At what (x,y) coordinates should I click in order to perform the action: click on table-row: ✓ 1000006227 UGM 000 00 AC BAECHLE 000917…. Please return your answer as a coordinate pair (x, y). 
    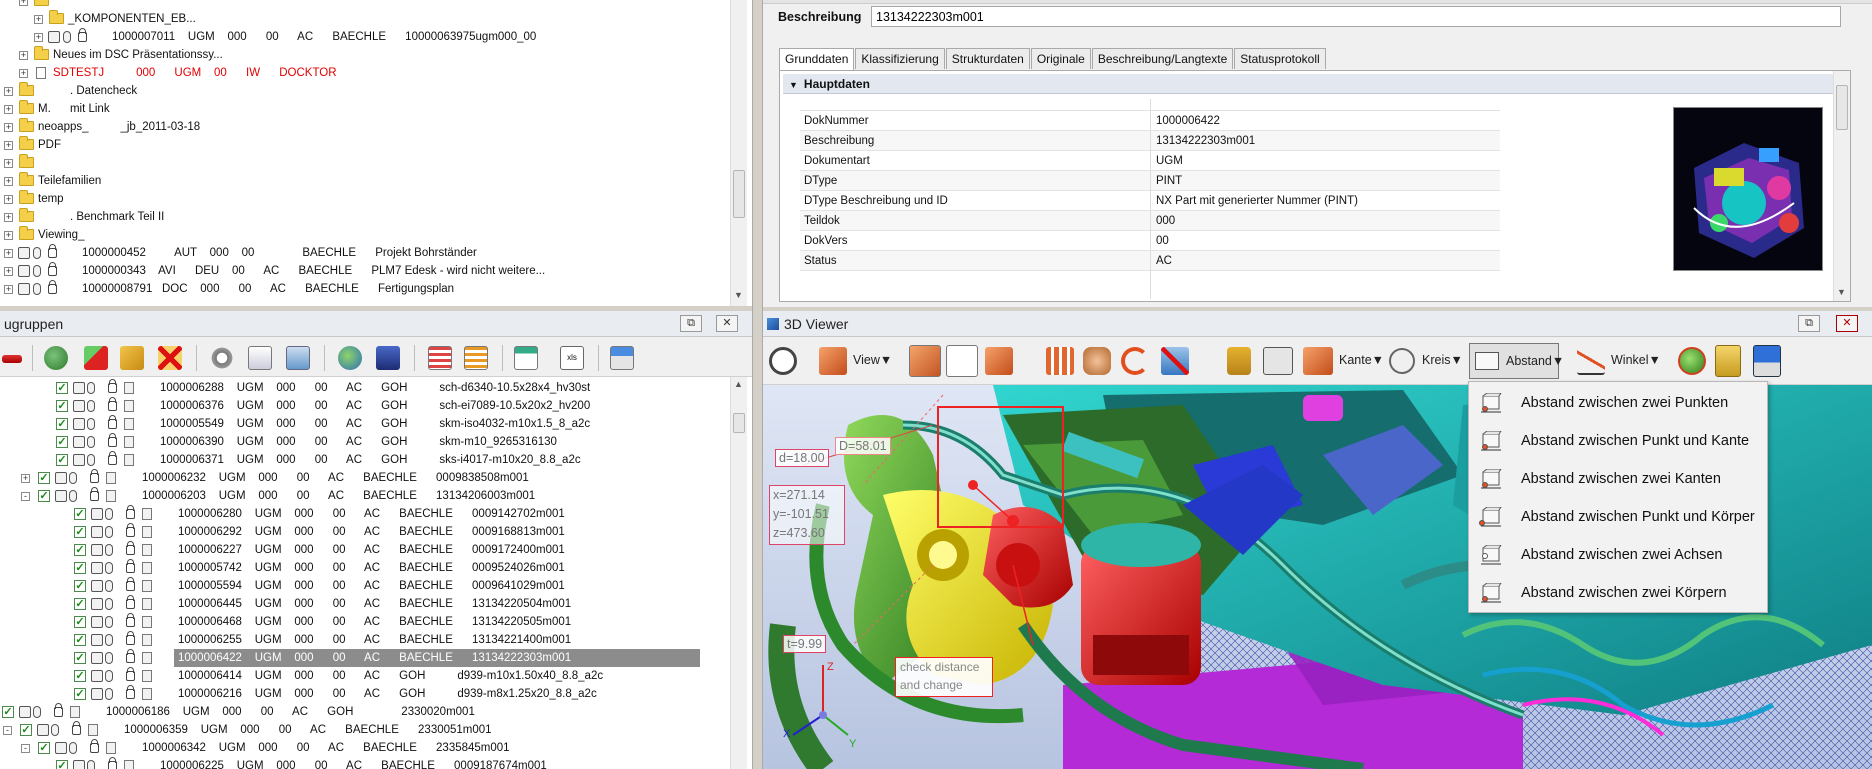
    Looking at the image, I should click on (364, 550).